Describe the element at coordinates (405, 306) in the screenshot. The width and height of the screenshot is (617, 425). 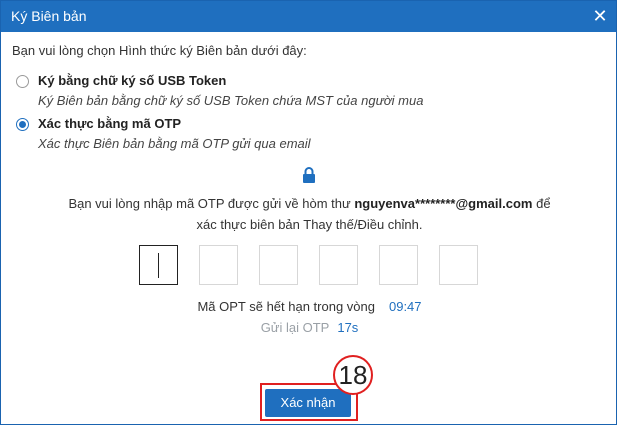
I see `otp-expire-time: 09:47` at that location.